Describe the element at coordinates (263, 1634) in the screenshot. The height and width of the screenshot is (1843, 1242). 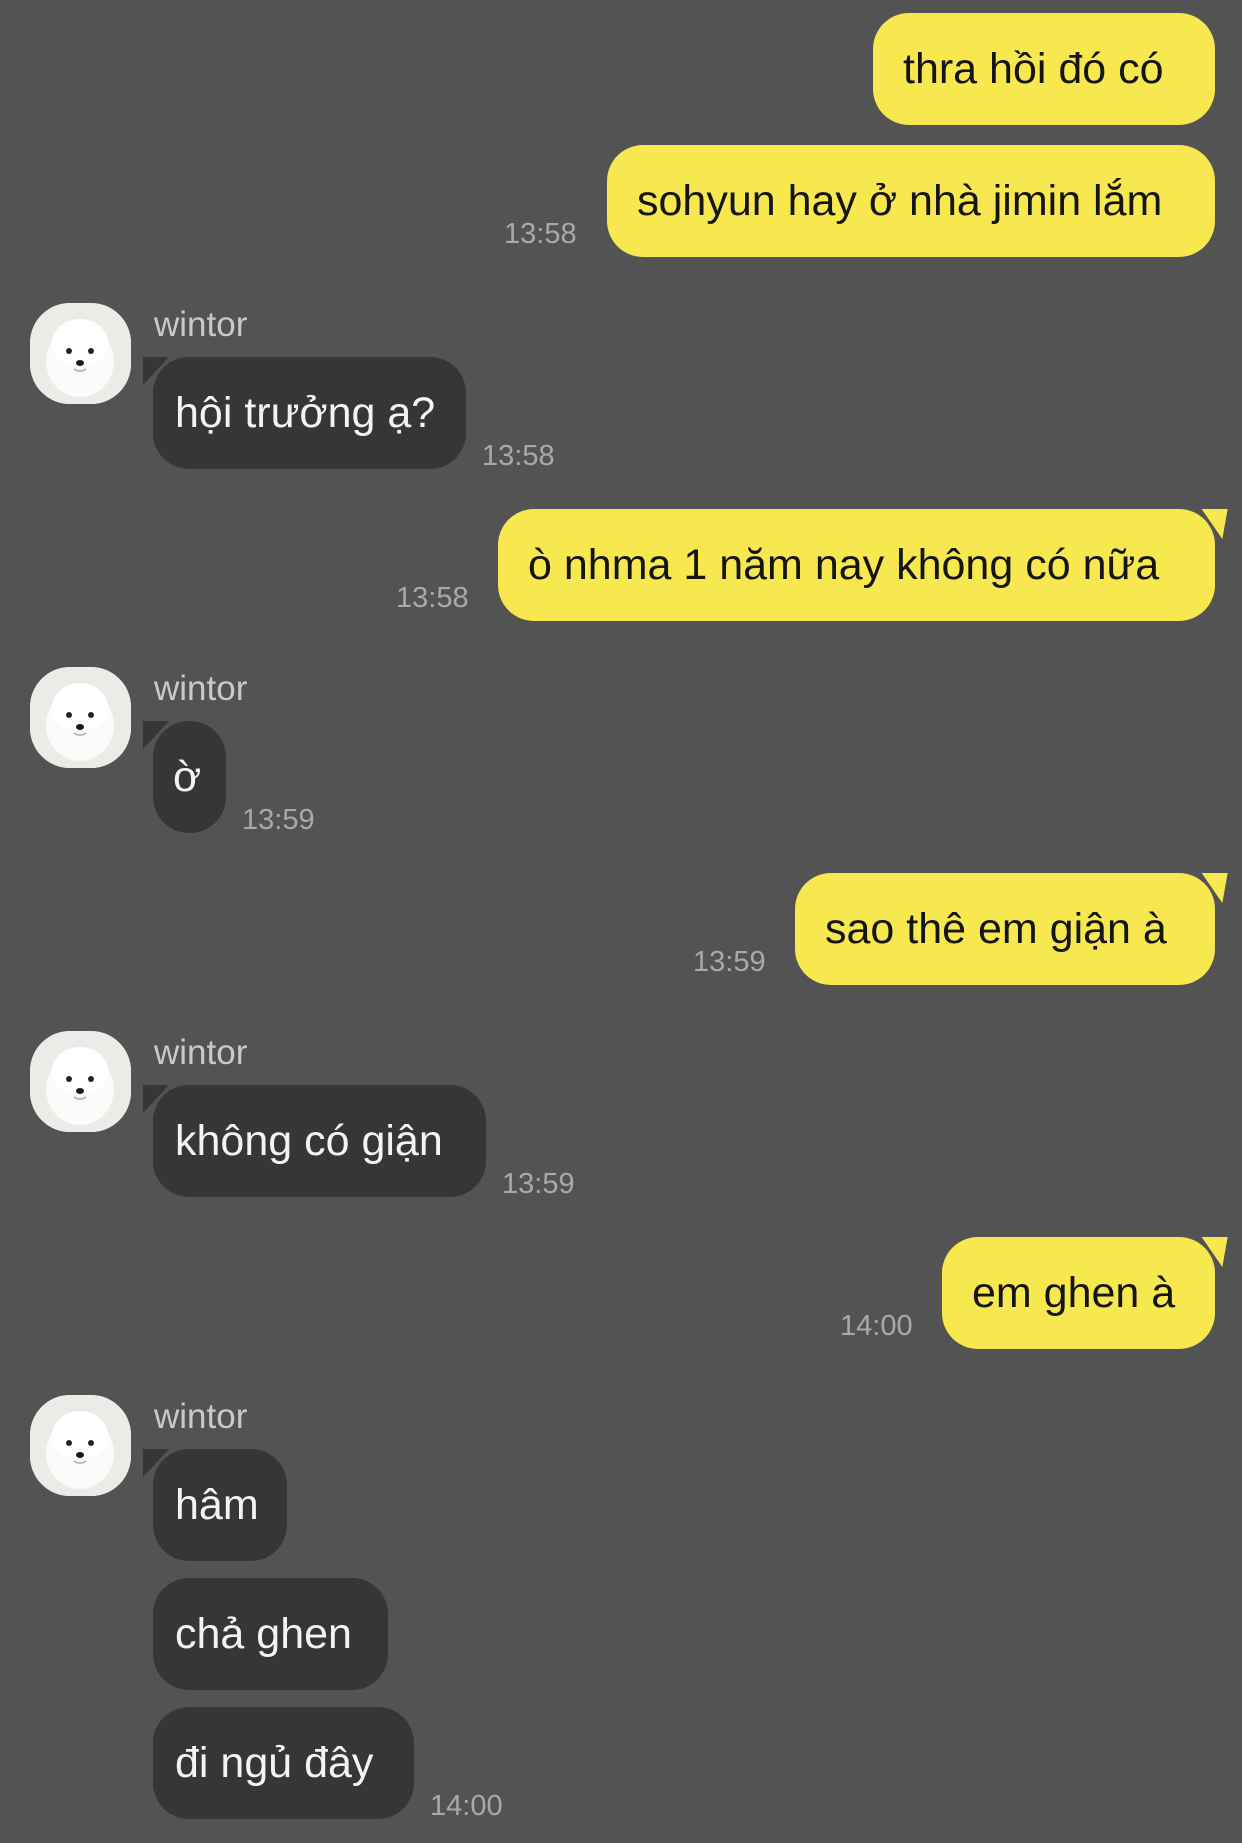
I see `message-text: chả ghen` at that location.